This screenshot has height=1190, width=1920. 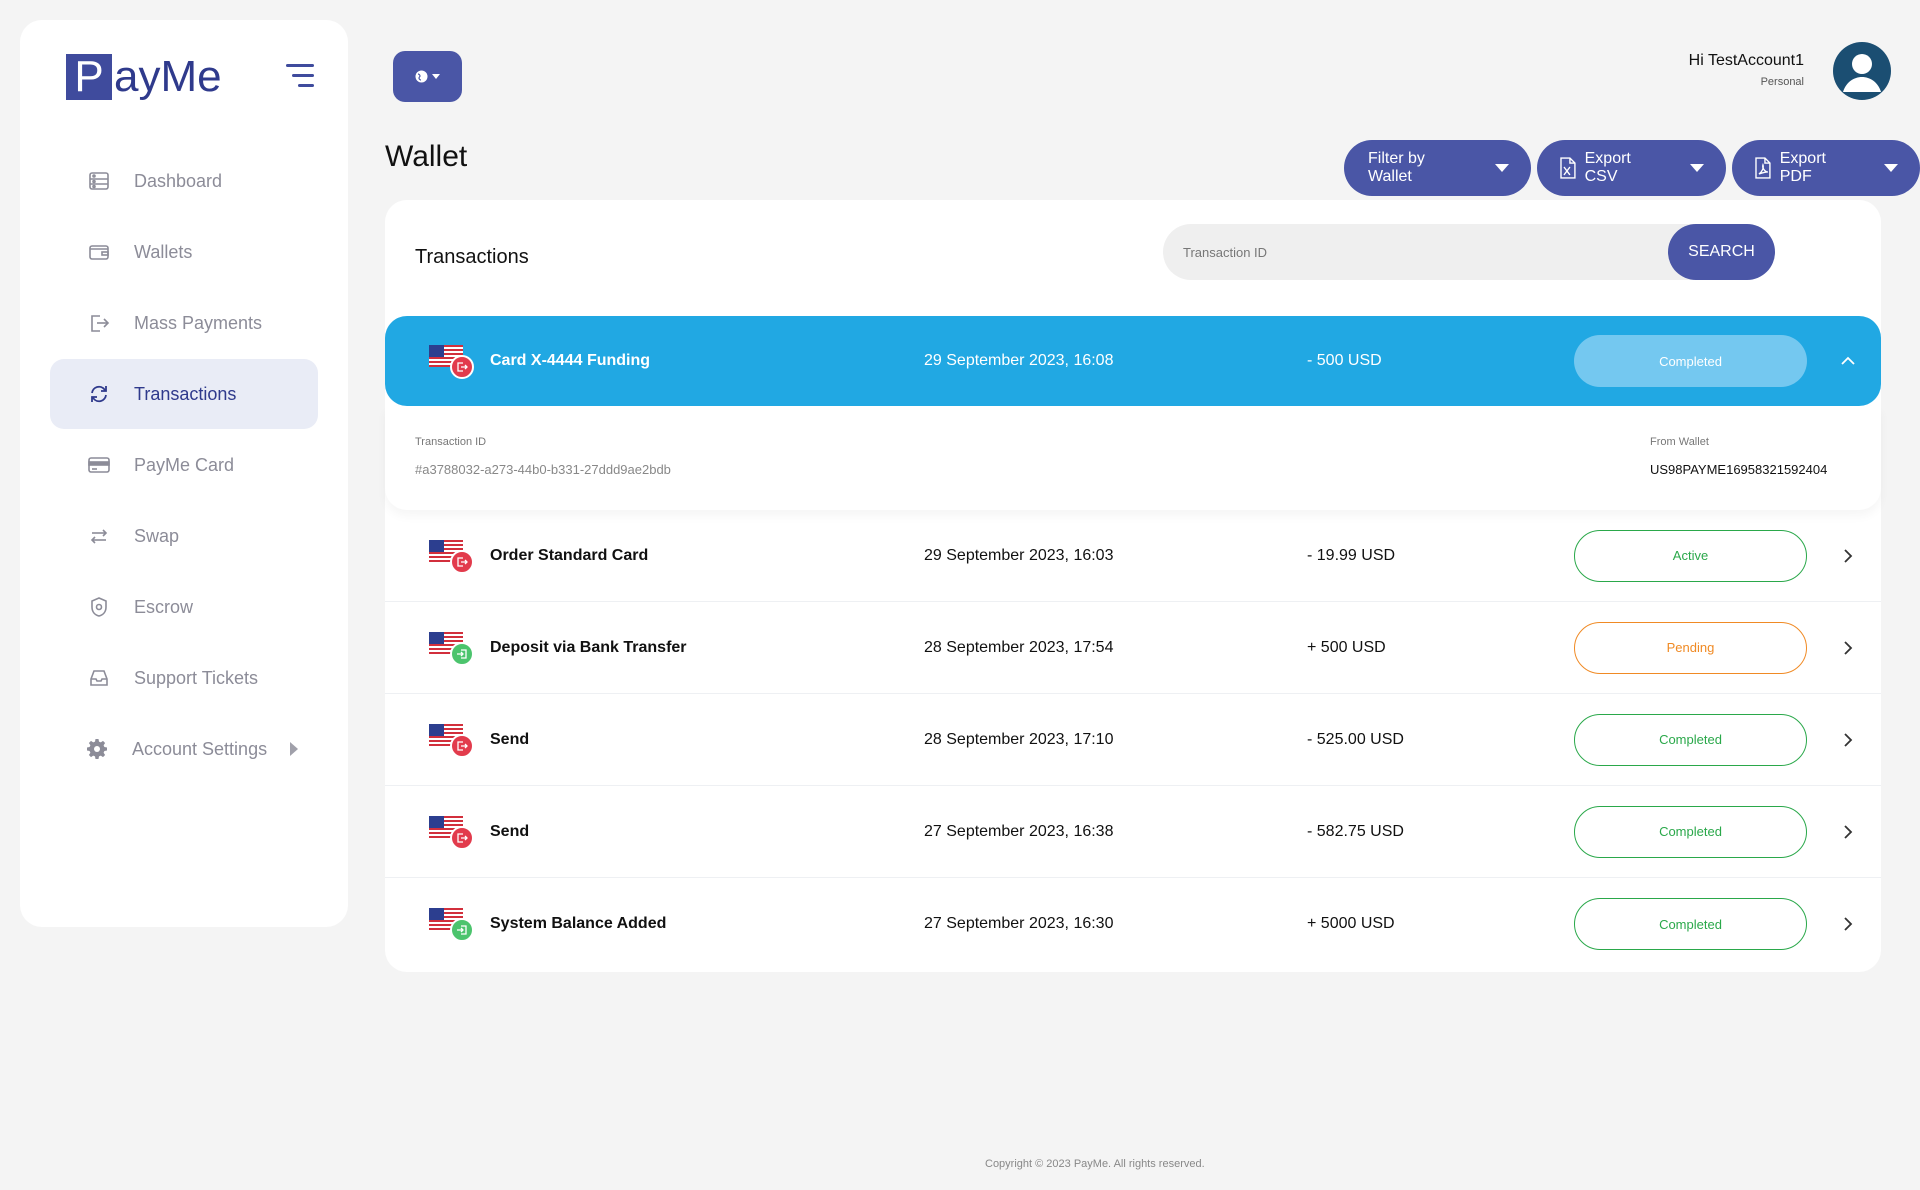 I want to click on sidebar-item-label: Account Settings, so click(x=200, y=748).